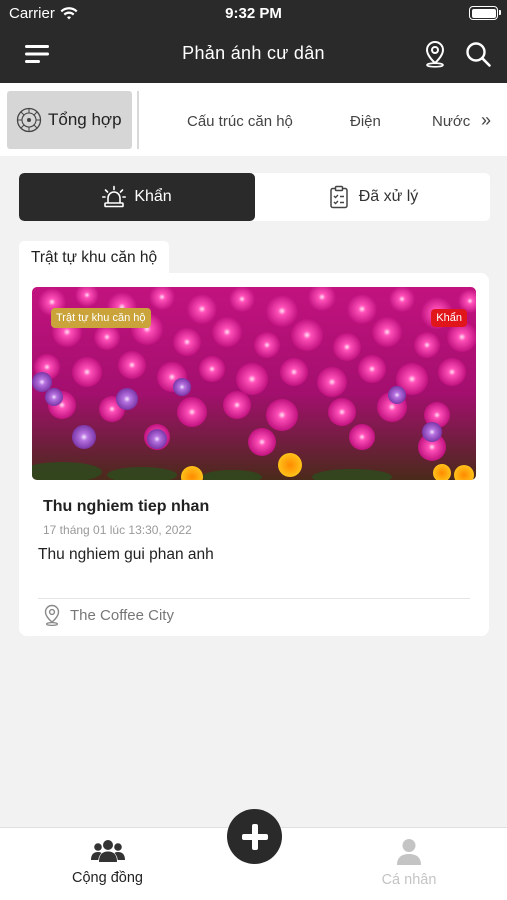  What do you see at coordinates (338, 197) in the screenshot?
I see `clipboard-check-icon` at bounding box center [338, 197].